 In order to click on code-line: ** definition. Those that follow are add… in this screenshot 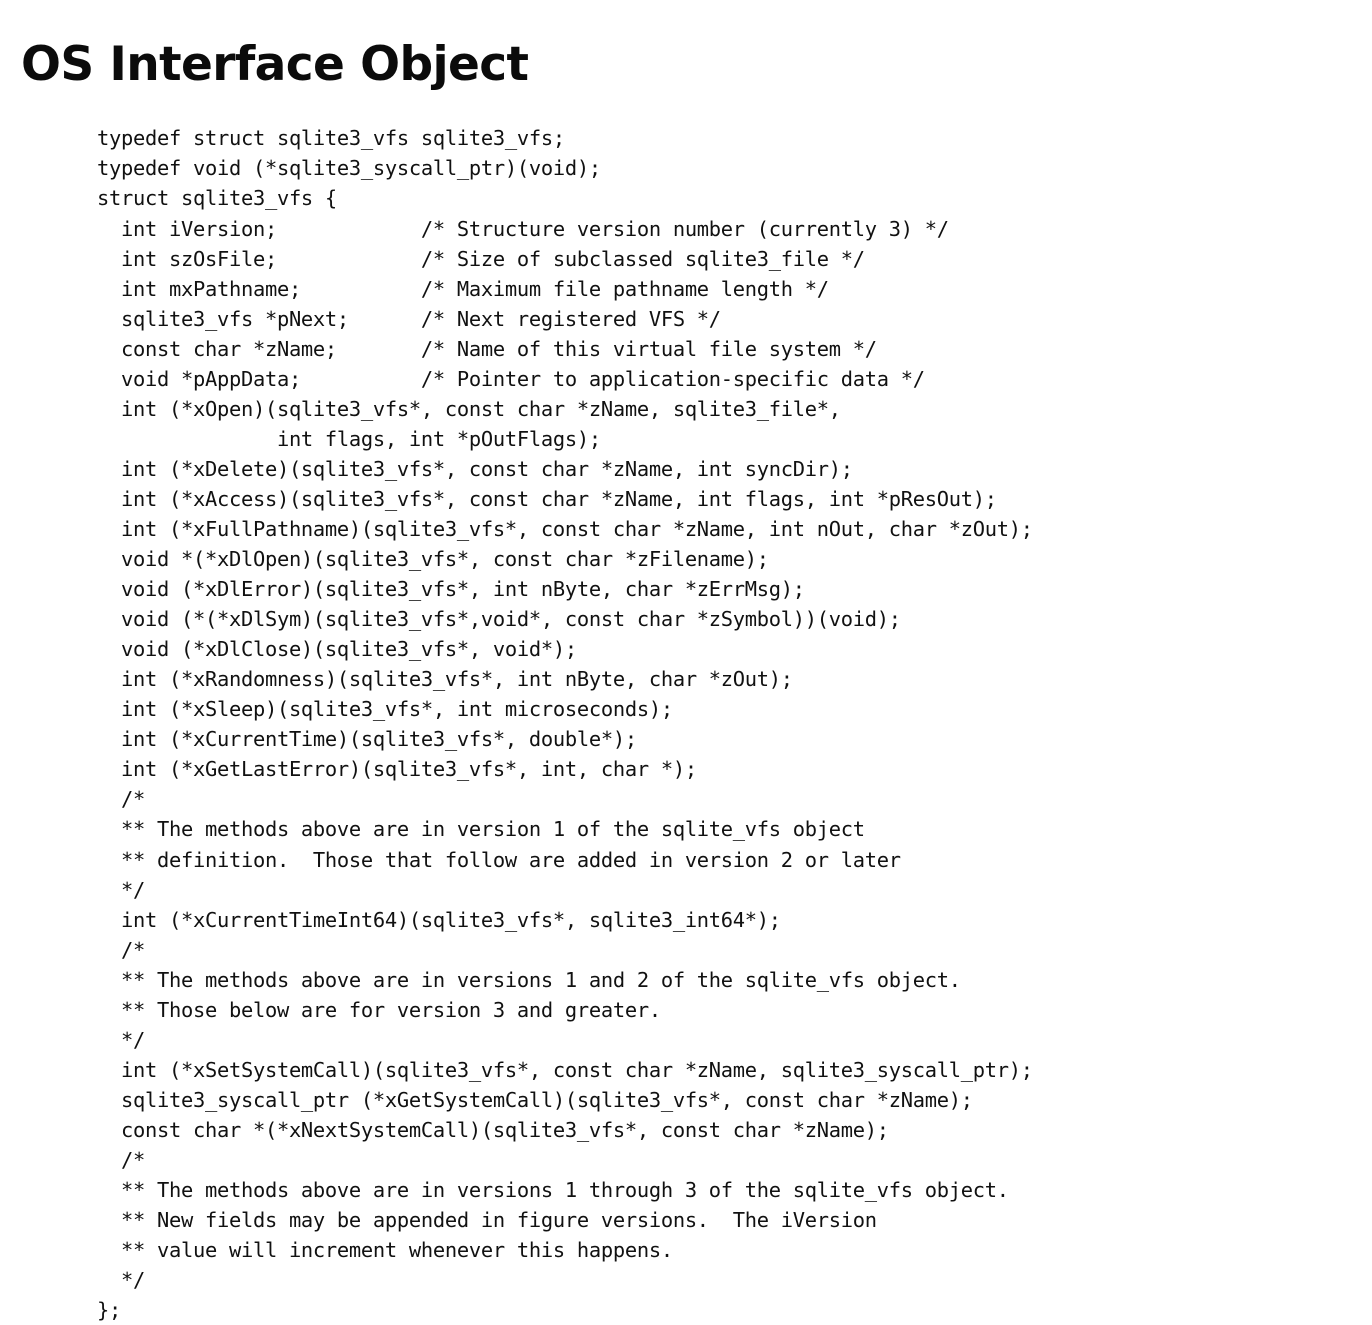, I will do `click(499, 859)`.